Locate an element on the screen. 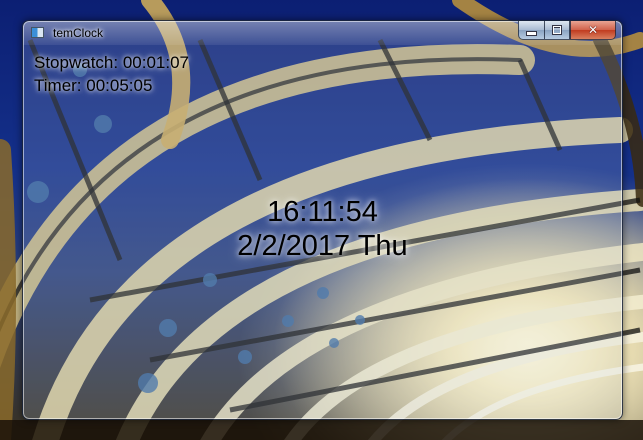 Image resolution: width=643 pixels, height=440 pixels. close-icon: ✕ is located at coordinates (593, 30).